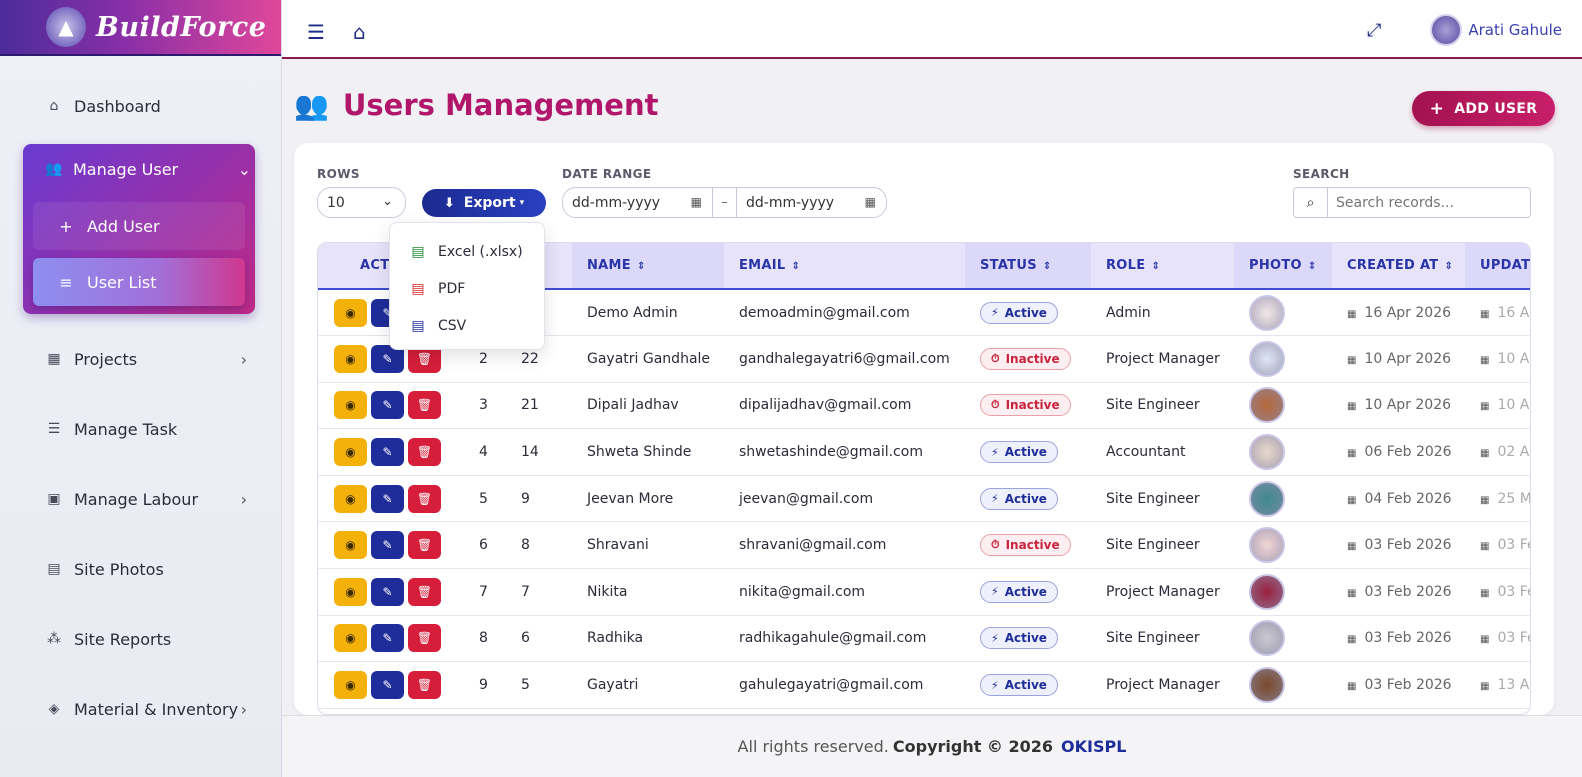  What do you see at coordinates (140, 28) in the screenshot?
I see `brand-header: ▲ BuildForce` at bounding box center [140, 28].